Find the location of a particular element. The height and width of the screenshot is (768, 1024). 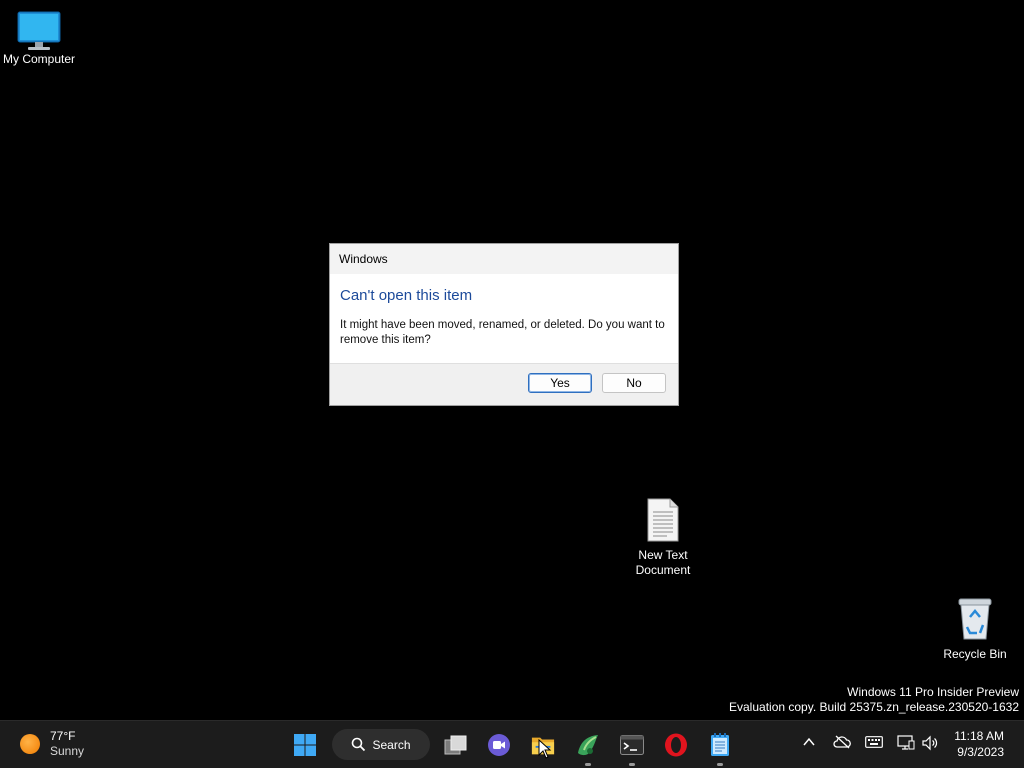

clock-time: 11:18 AM is located at coordinates (979, 736).